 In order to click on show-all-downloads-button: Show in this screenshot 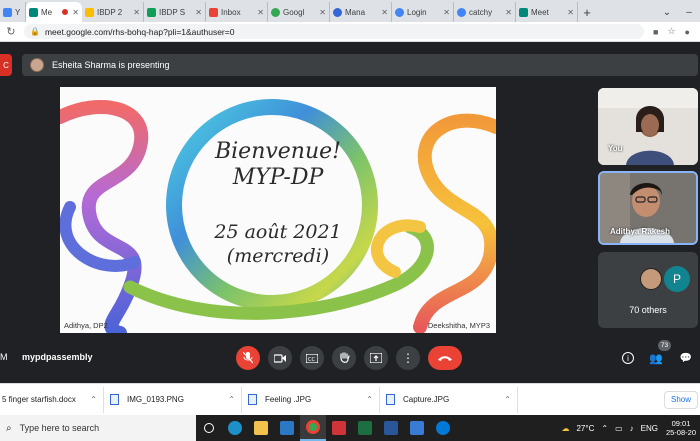, I will do `click(680, 399)`.